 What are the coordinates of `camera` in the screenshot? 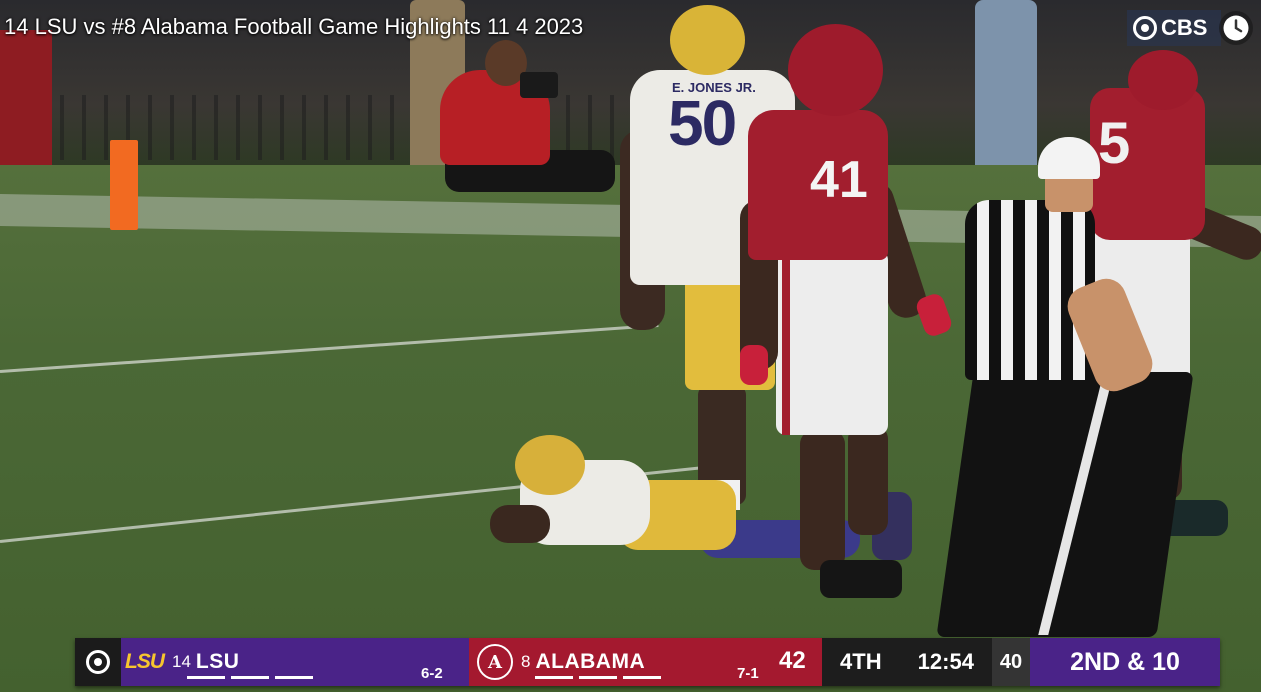 It's located at (539, 85).